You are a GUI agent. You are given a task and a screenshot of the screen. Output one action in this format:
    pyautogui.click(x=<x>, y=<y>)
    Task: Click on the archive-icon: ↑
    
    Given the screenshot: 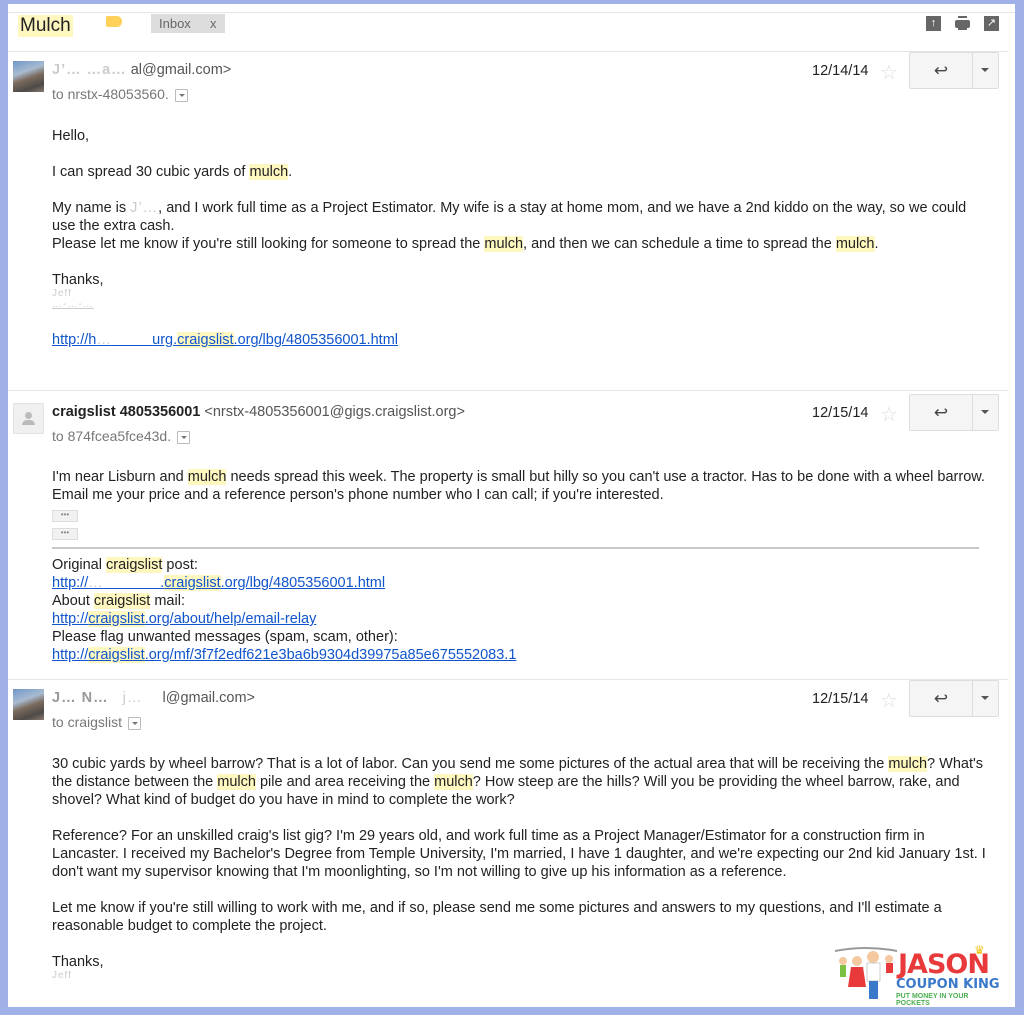 What is the action you would take?
    pyautogui.click(x=933, y=23)
    